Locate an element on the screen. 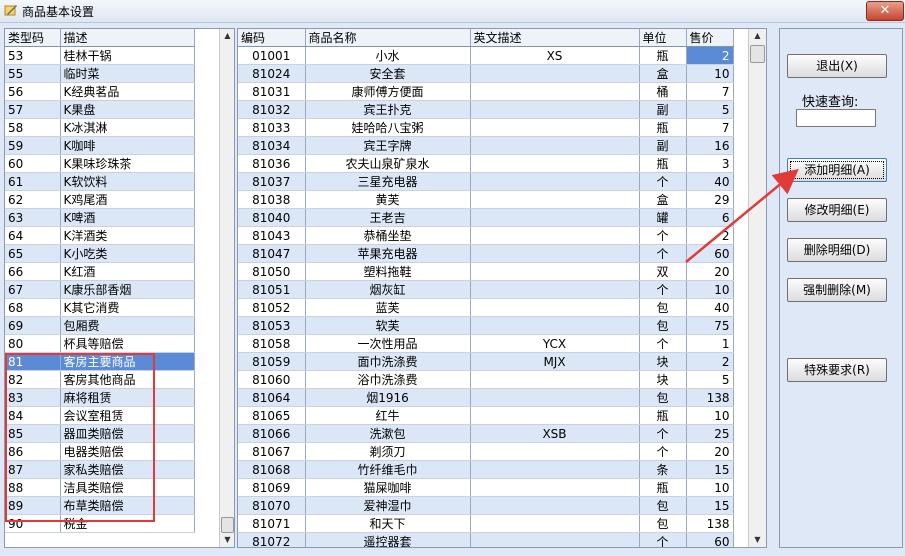  product-row: 81052 蓝芙 包 40 is located at coordinates (486, 307).